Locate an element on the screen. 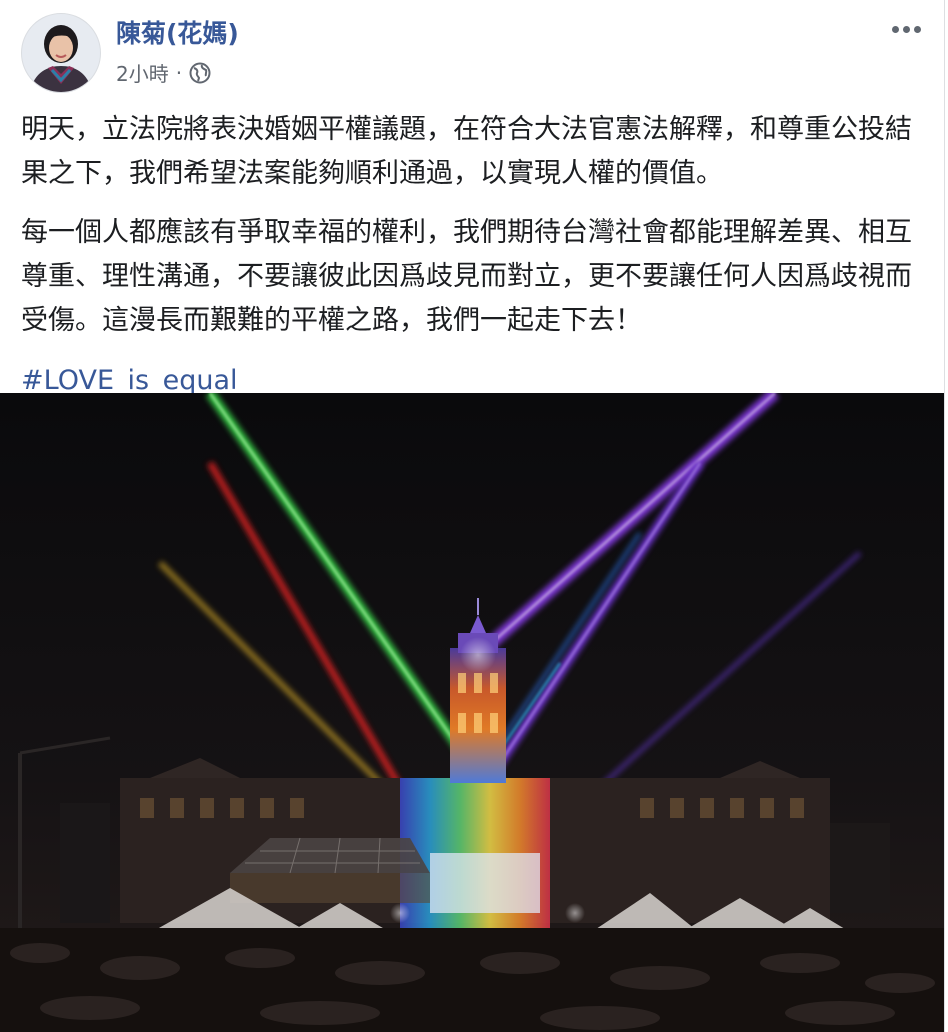  post-timestamp-link: 2小時 is located at coordinates (142, 72).